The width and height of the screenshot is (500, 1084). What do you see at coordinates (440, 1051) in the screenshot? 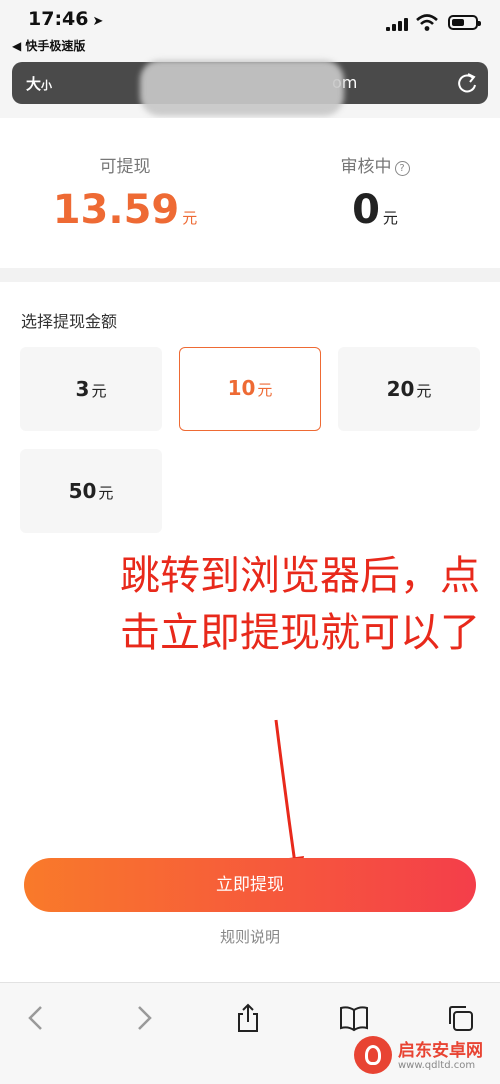
I see `watermark-title: 启东安卓网` at bounding box center [440, 1051].